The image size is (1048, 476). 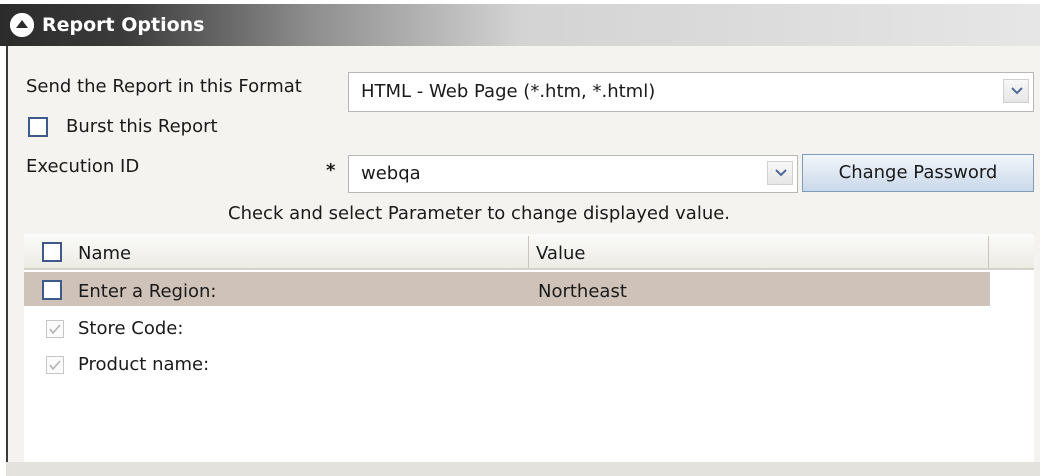 I want to click on format-select-value: HTML - Web Page (*.htm, *.html), so click(x=508, y=91).